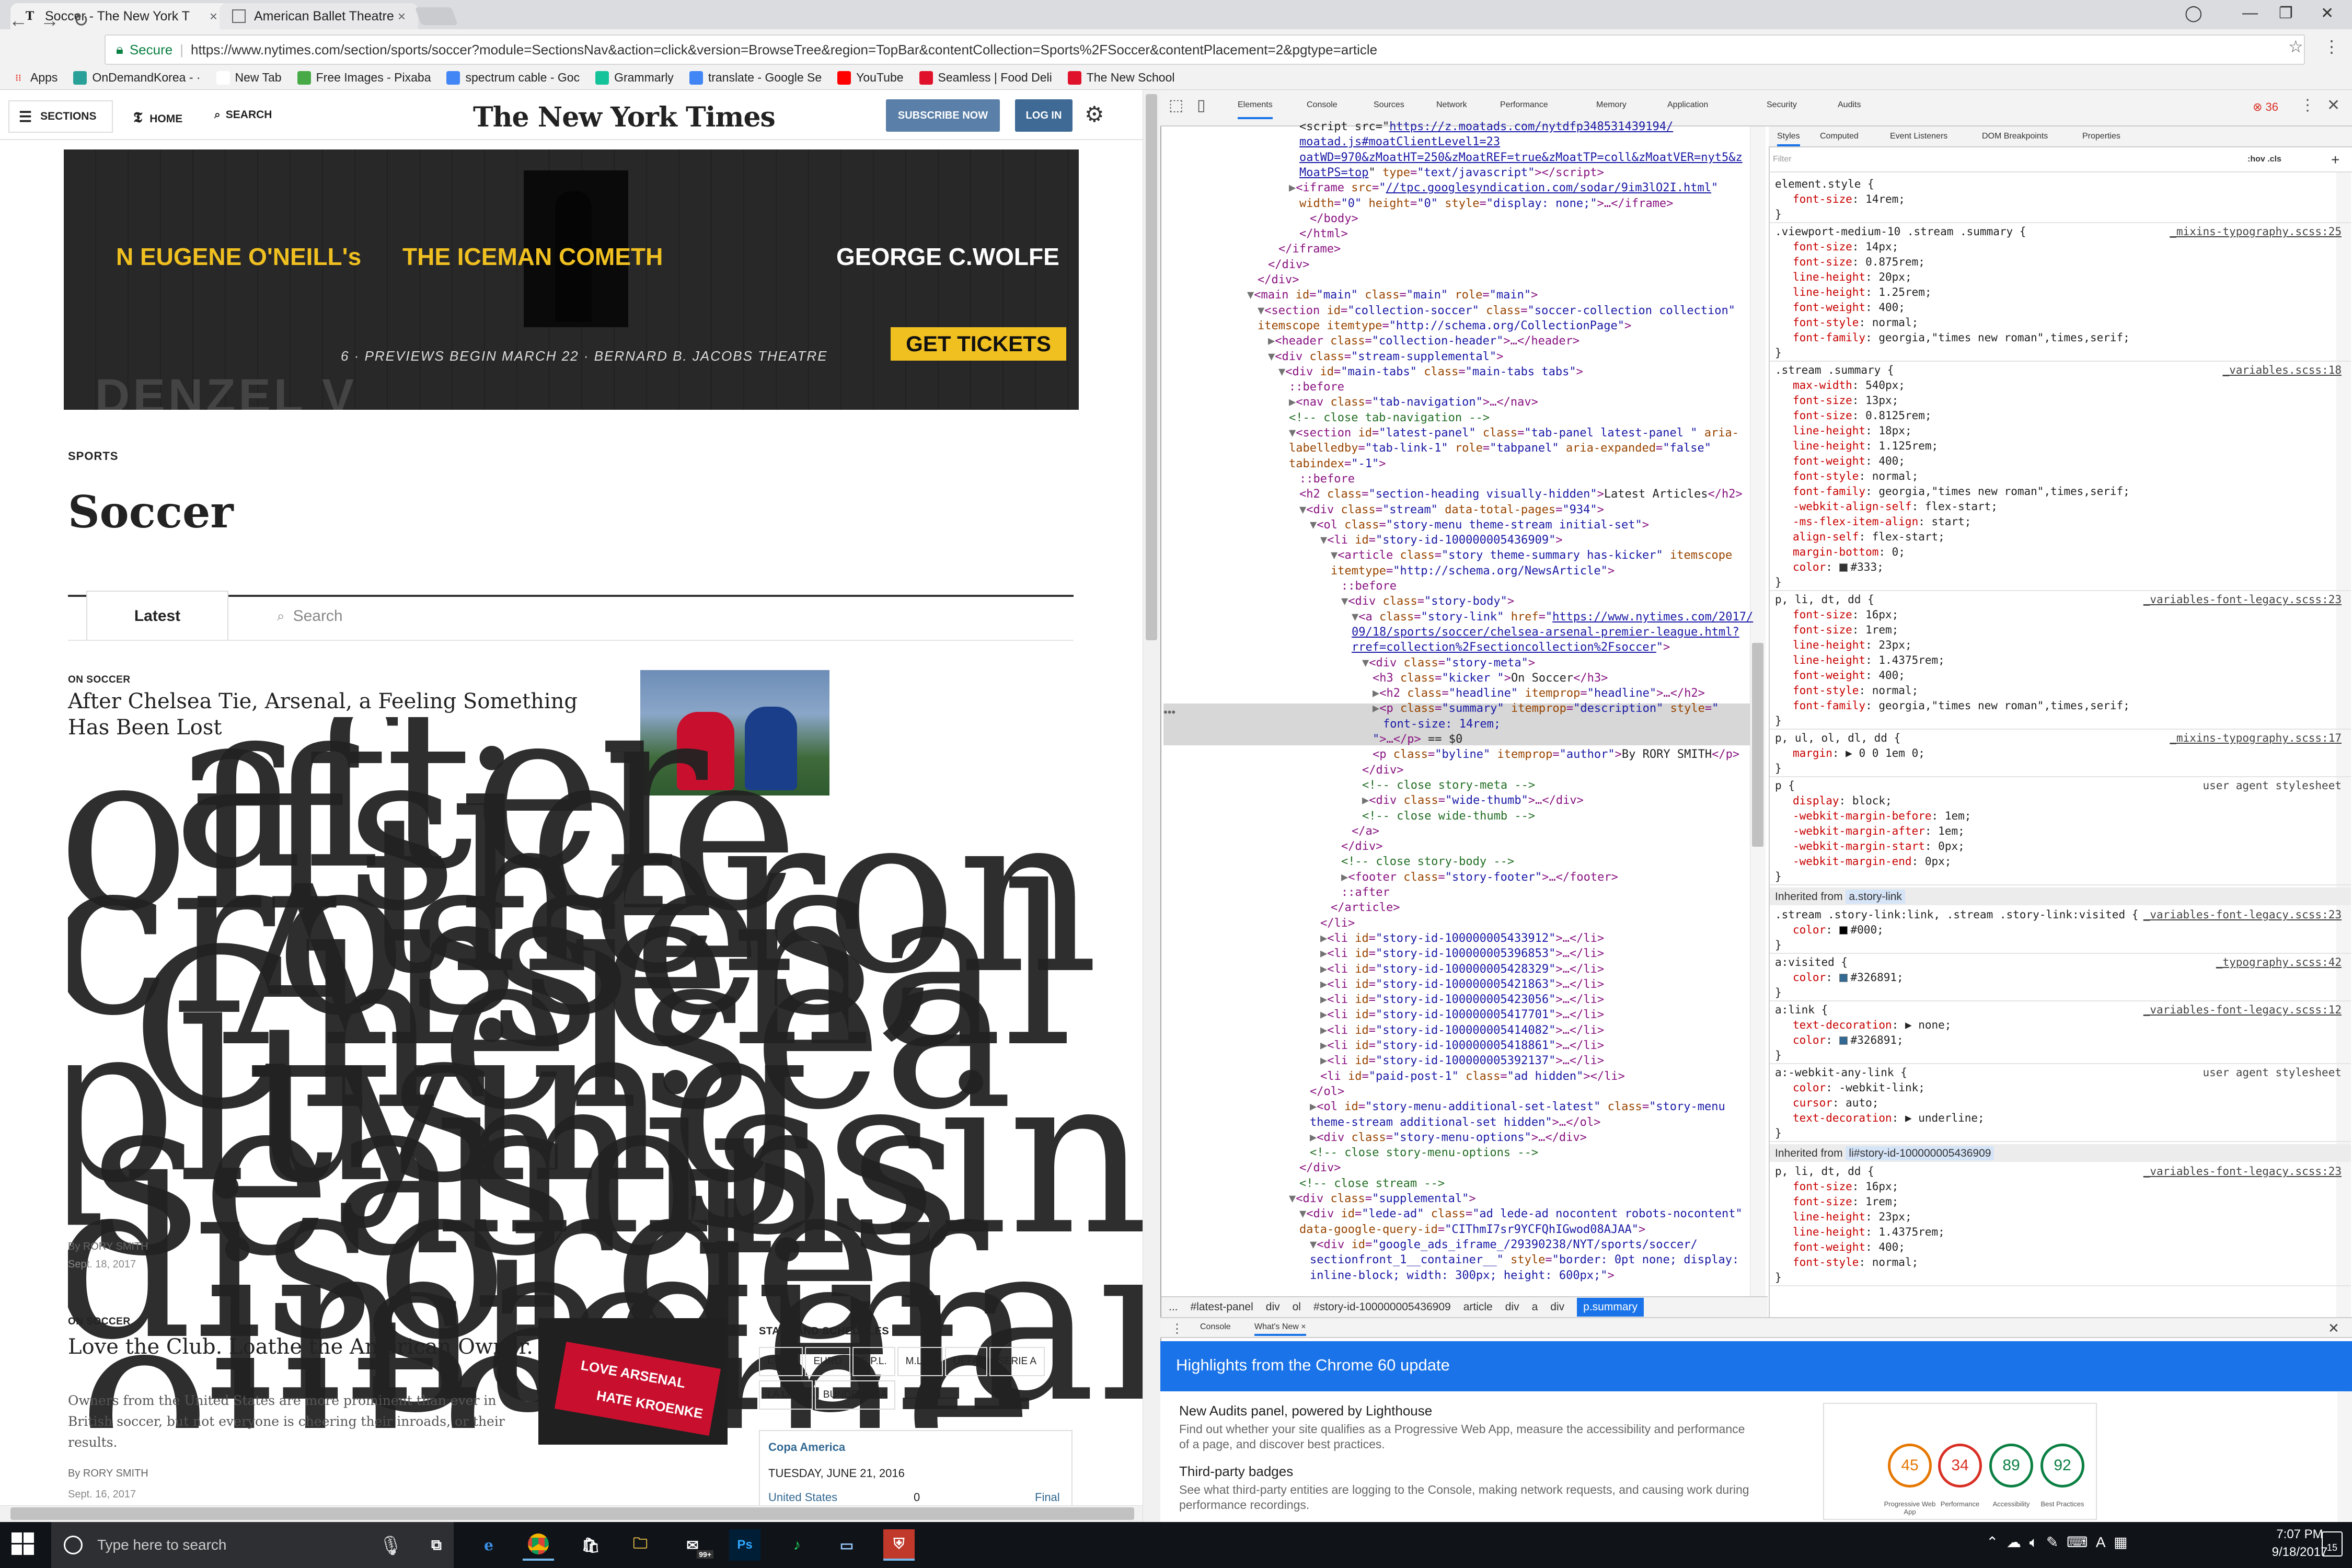 This screenshot has width=2352, height=1568. Describe the element at coordinates (1365, 831) in the screenshot. I see `dom-tree-line: </a>` at that location.